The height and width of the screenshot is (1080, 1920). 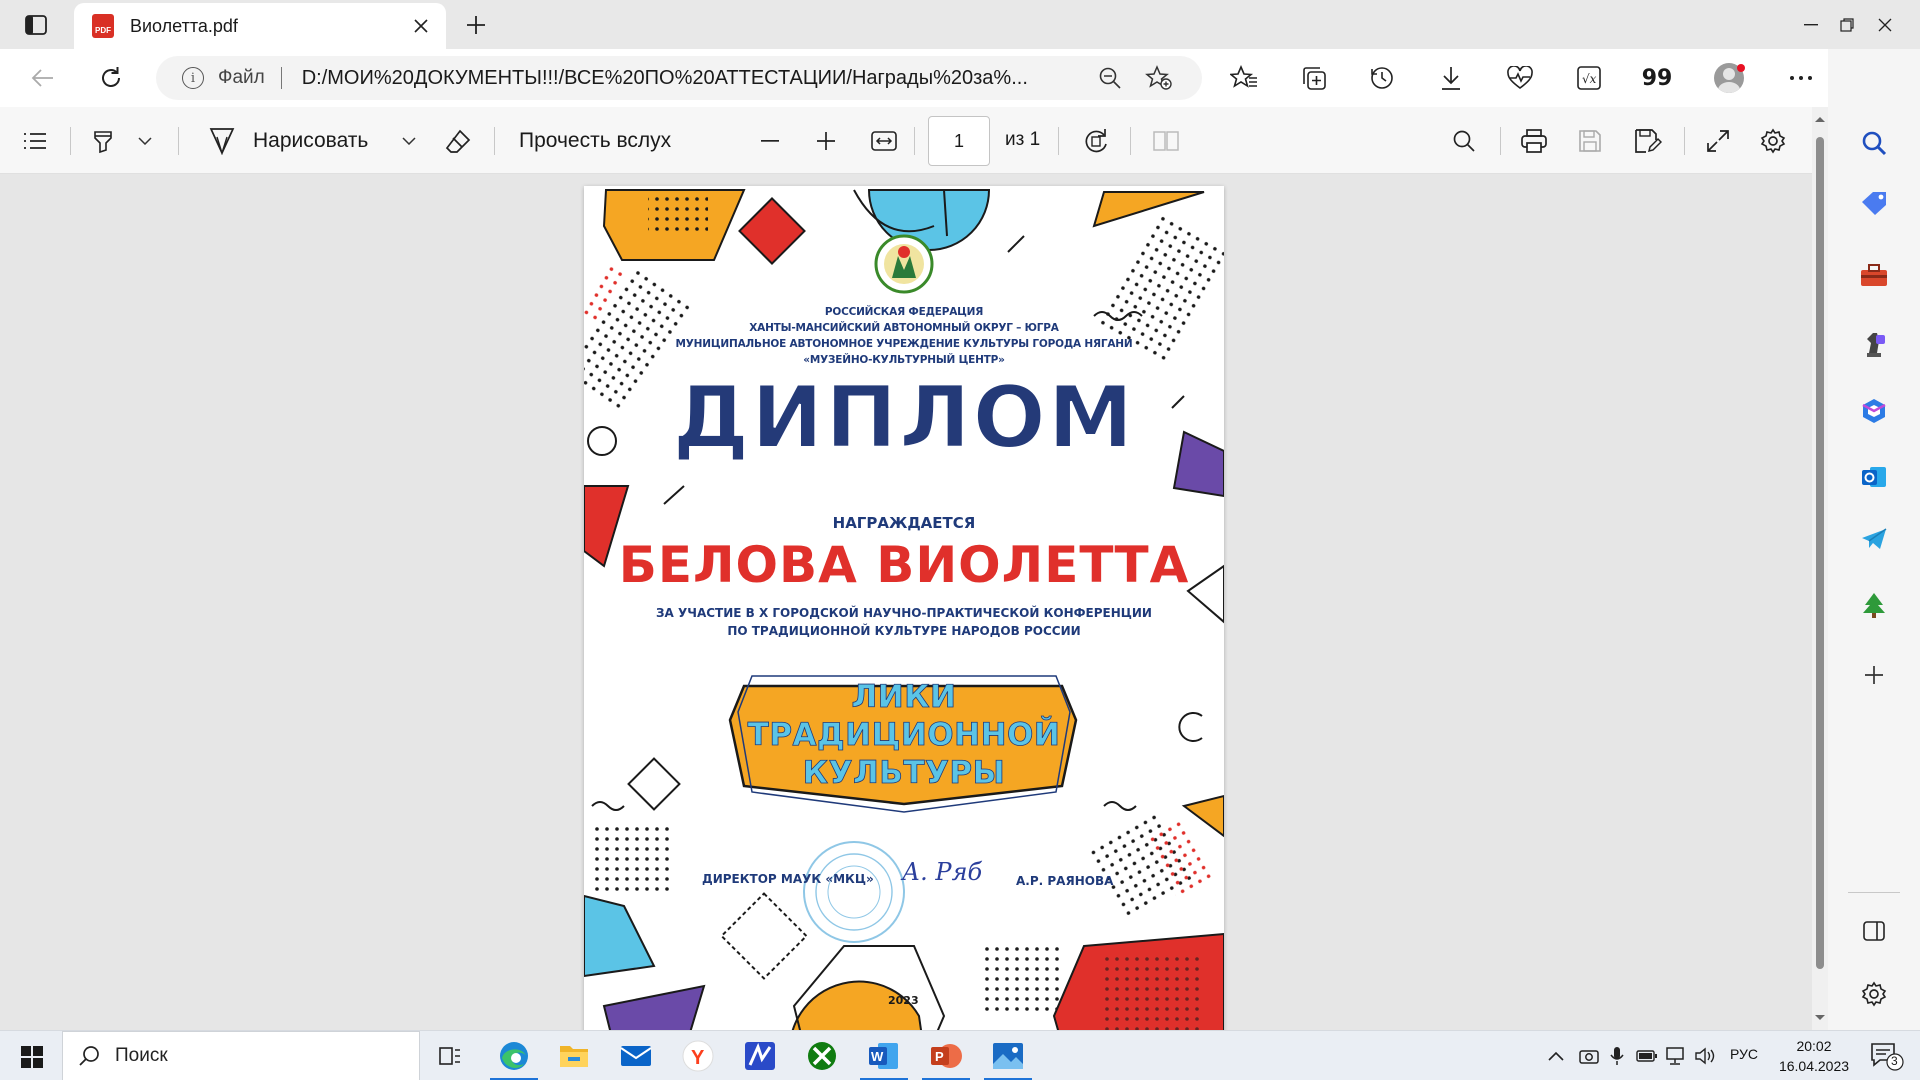 I want to click on draw-options-button, so click(x=409, y=141).